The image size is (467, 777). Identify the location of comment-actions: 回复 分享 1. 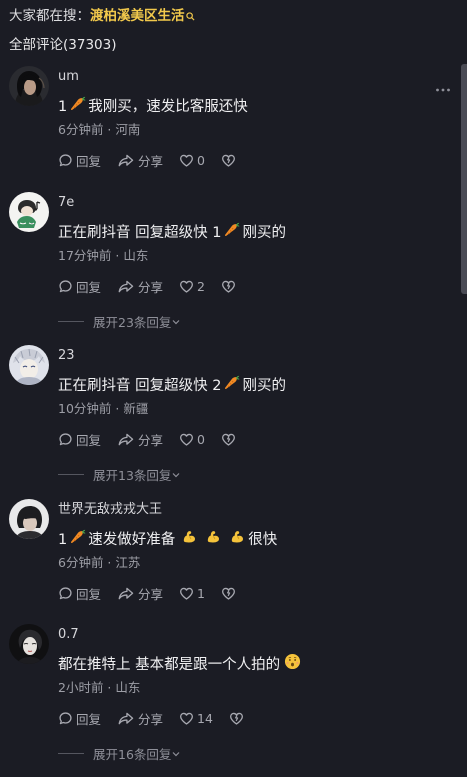
(148, 593).